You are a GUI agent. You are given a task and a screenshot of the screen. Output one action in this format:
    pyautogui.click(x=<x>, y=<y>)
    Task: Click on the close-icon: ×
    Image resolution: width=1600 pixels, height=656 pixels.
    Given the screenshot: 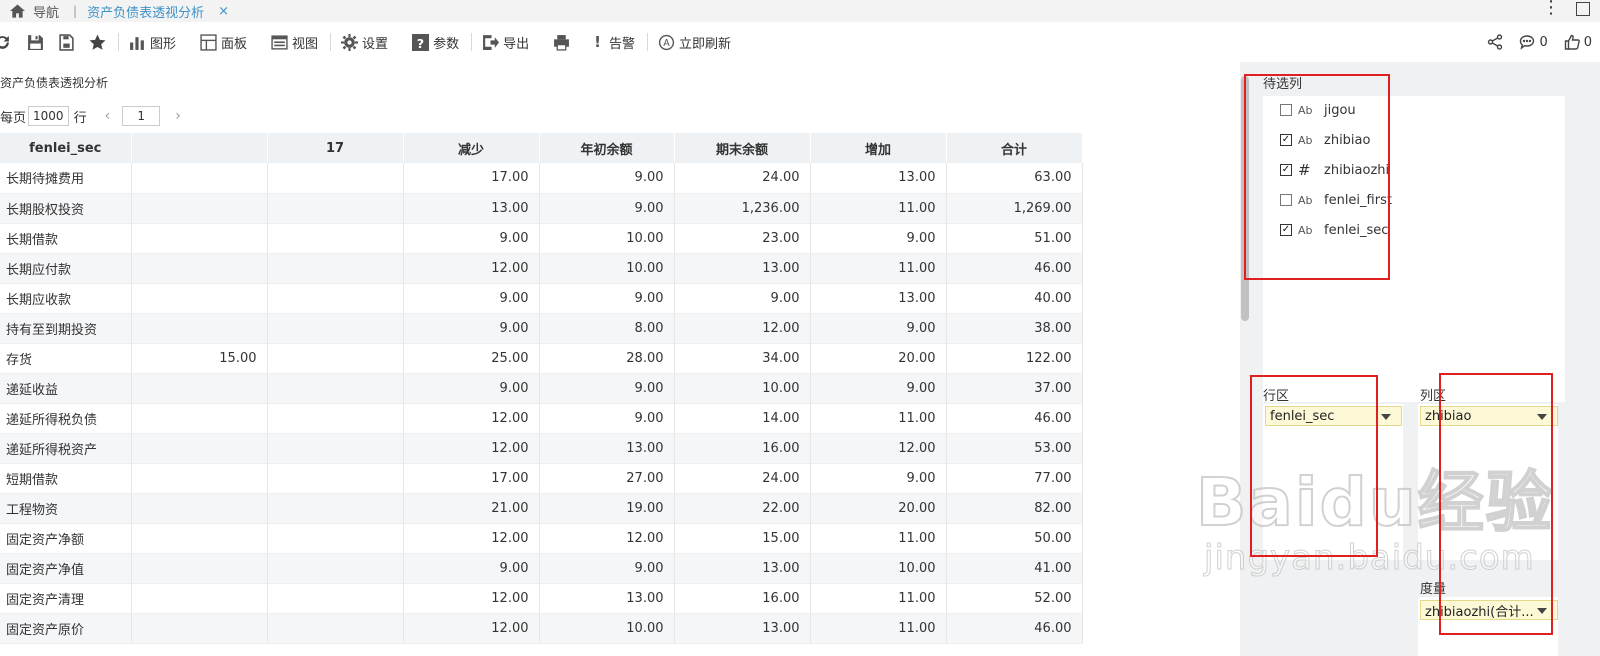 What is the action you would take?
    pyautogui.click(x=223, y=11)
    